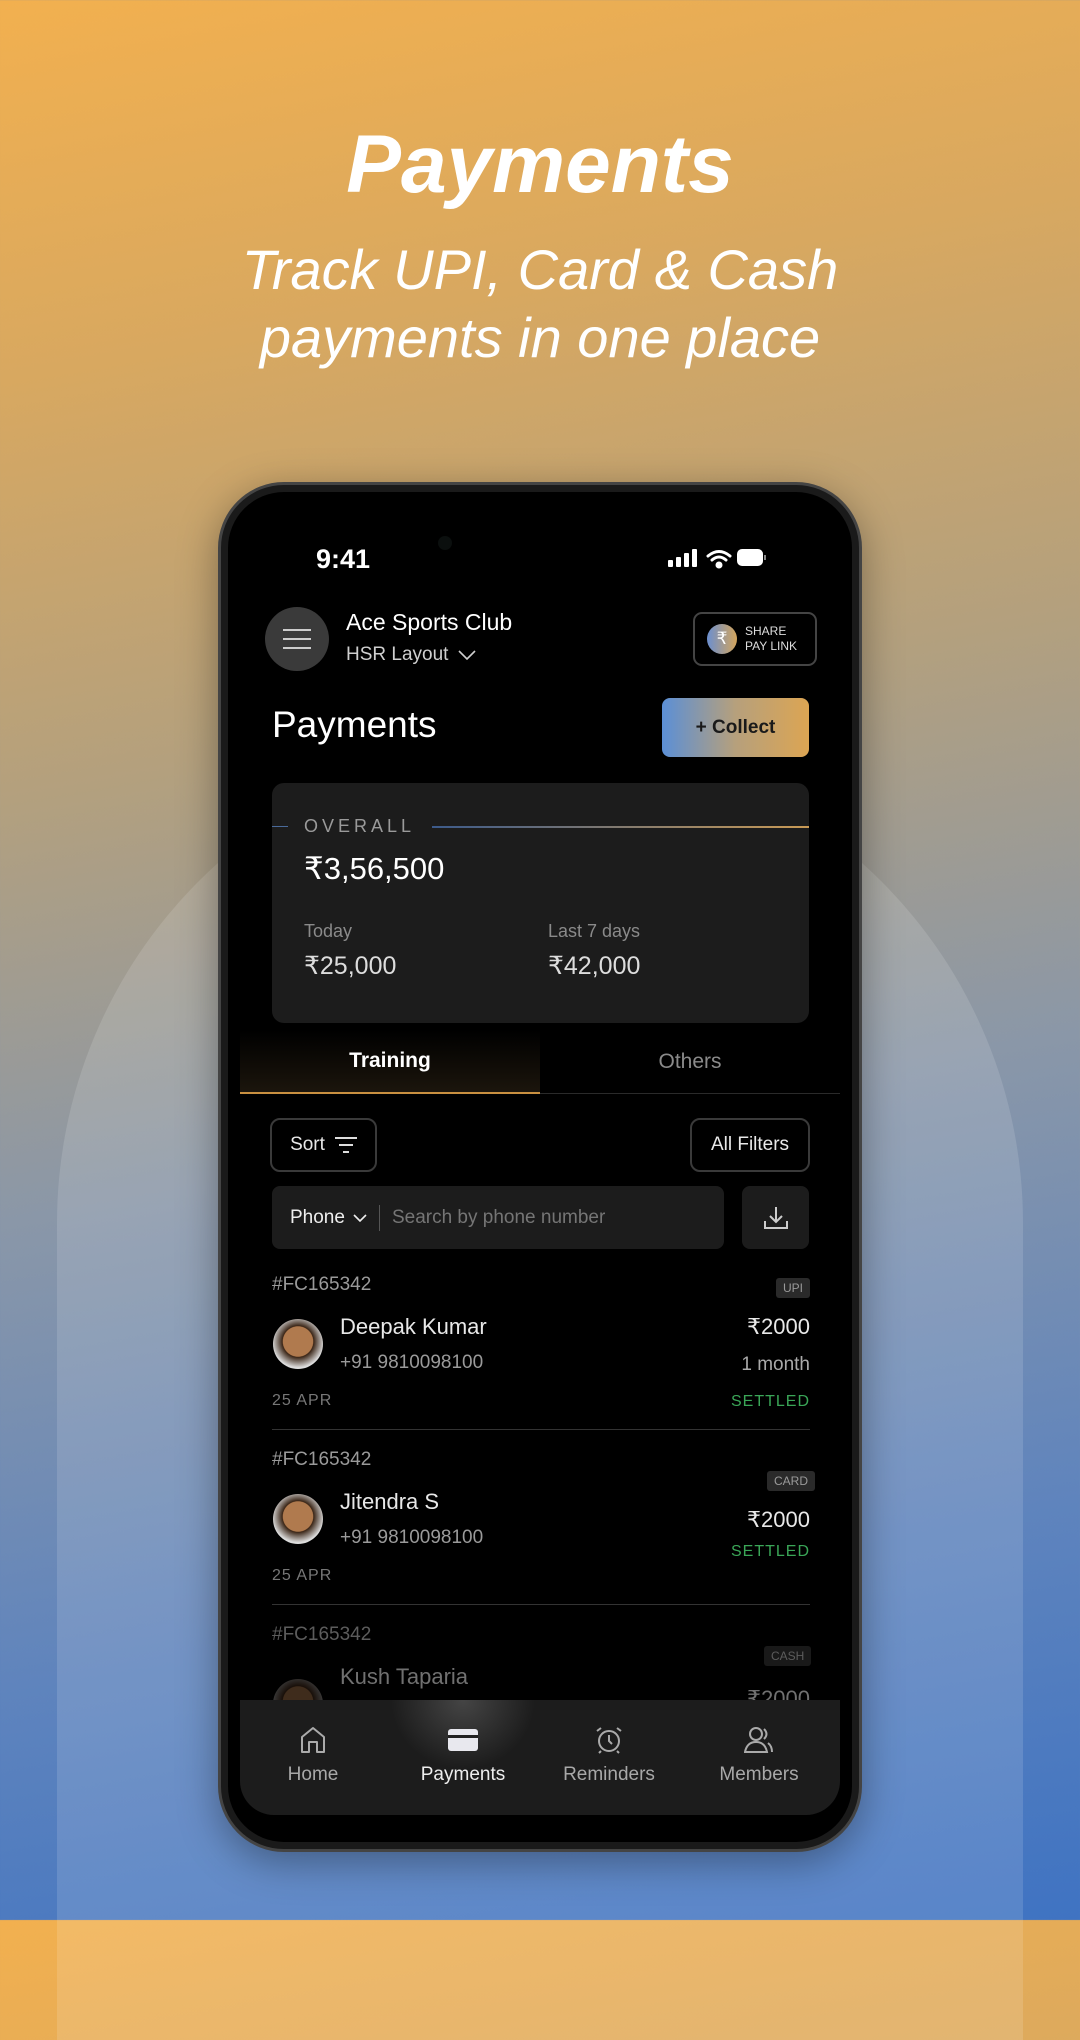 This screenshot has height=2040, width=1080. I want to click on nav-home: Home, so click(313, 1757).